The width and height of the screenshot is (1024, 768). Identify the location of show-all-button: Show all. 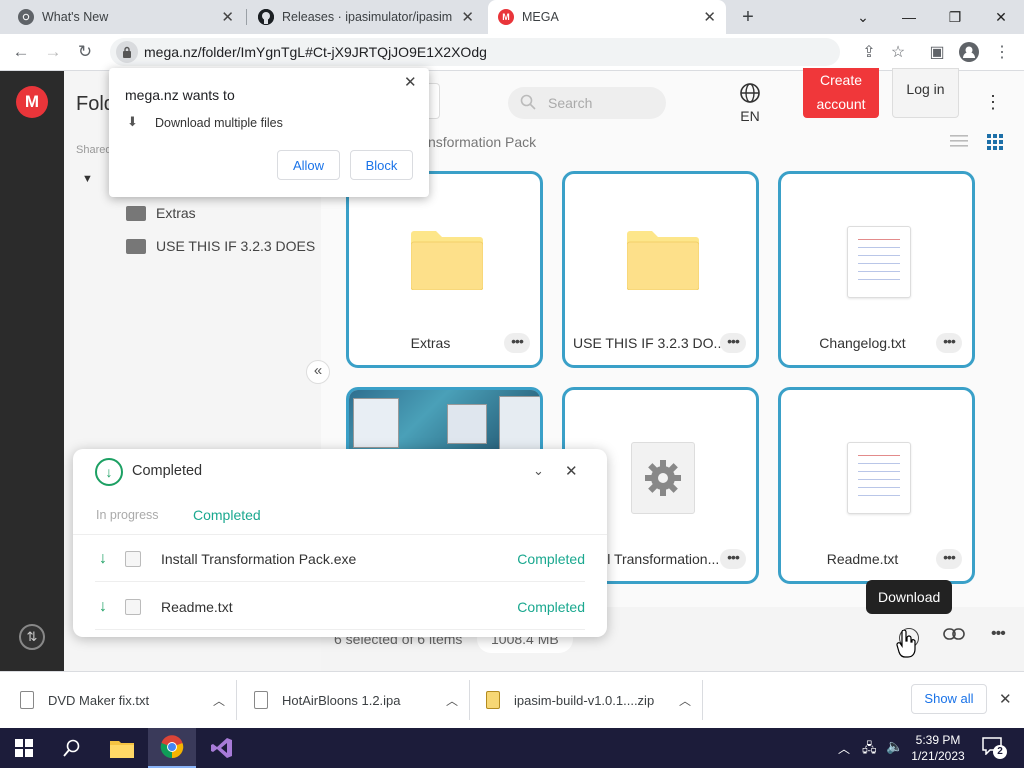
(949, 699).